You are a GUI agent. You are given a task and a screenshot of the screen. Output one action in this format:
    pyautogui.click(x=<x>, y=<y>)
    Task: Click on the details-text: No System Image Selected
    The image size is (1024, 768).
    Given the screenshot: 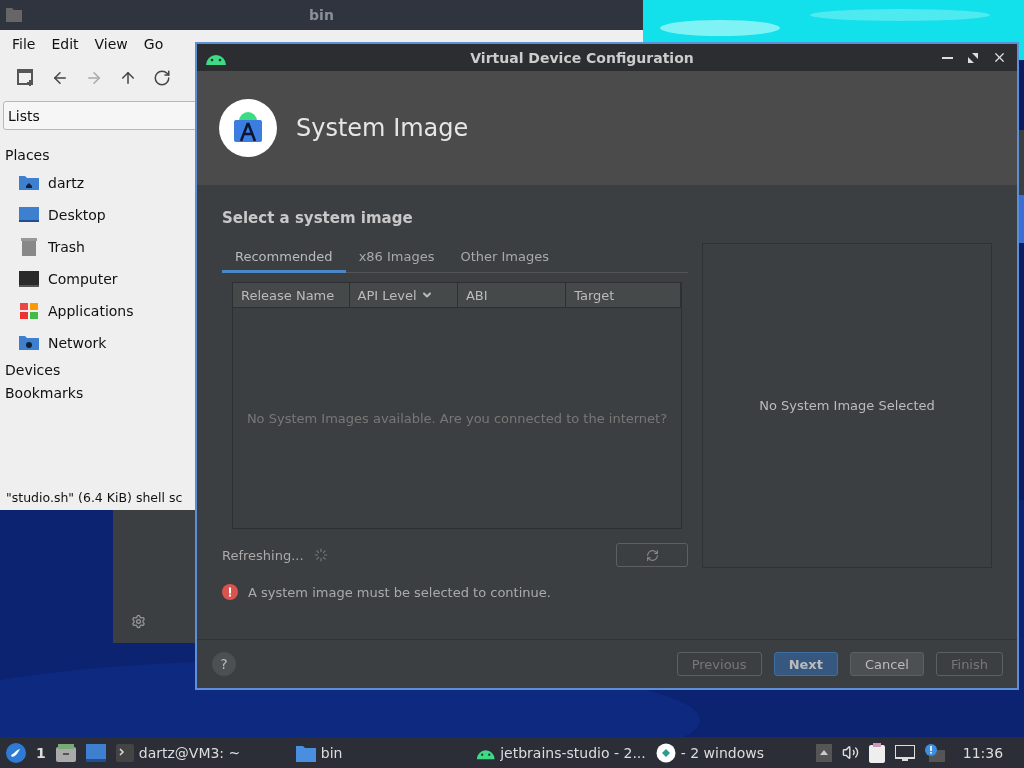 What is the action you would take?
    pyautogui.click(x=847, y=405)
    